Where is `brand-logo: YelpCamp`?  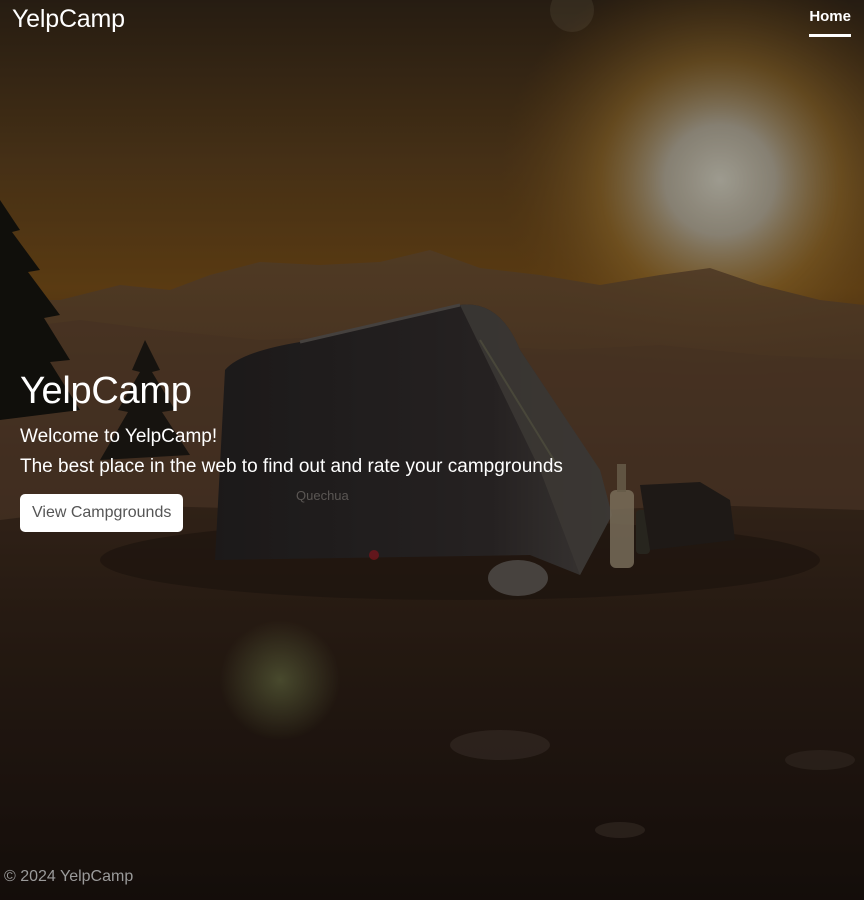 brand-logo: YelpCamp is located at coordinates (68, 19).